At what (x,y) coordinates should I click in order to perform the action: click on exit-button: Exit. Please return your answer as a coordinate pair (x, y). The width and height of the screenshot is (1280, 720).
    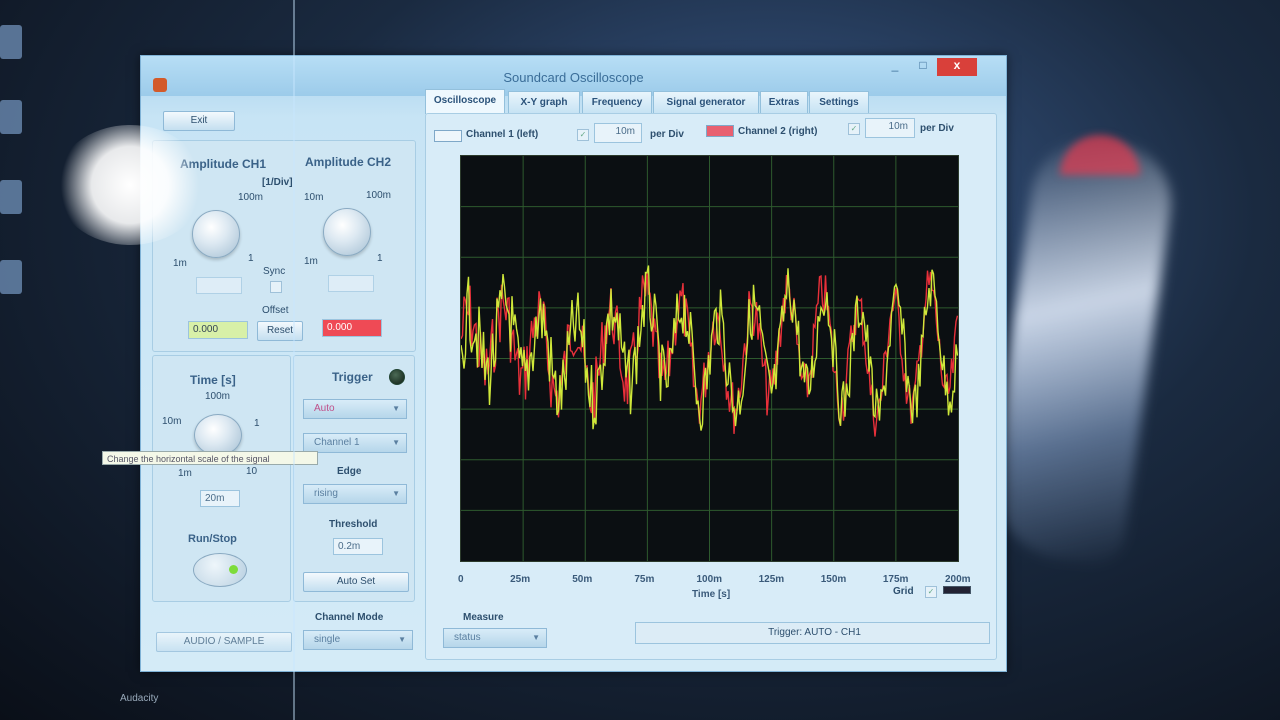
    Looking at the image, I should click on (199, 121).